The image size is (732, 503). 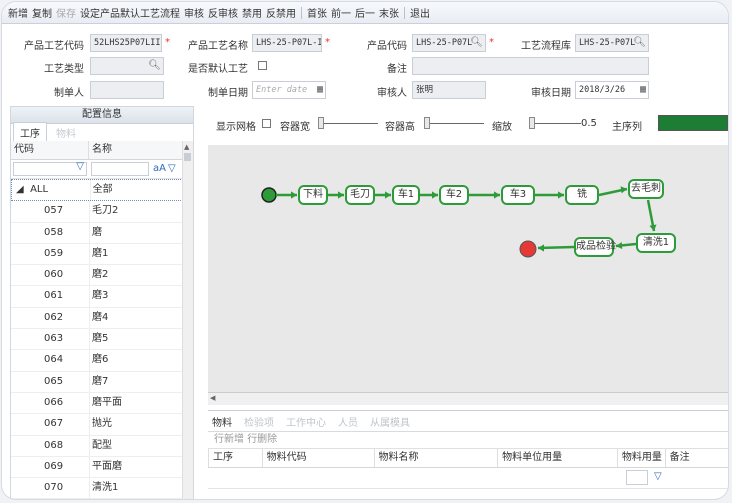 I want to click on detail-tab: 人员, so click(x=348, y=421).